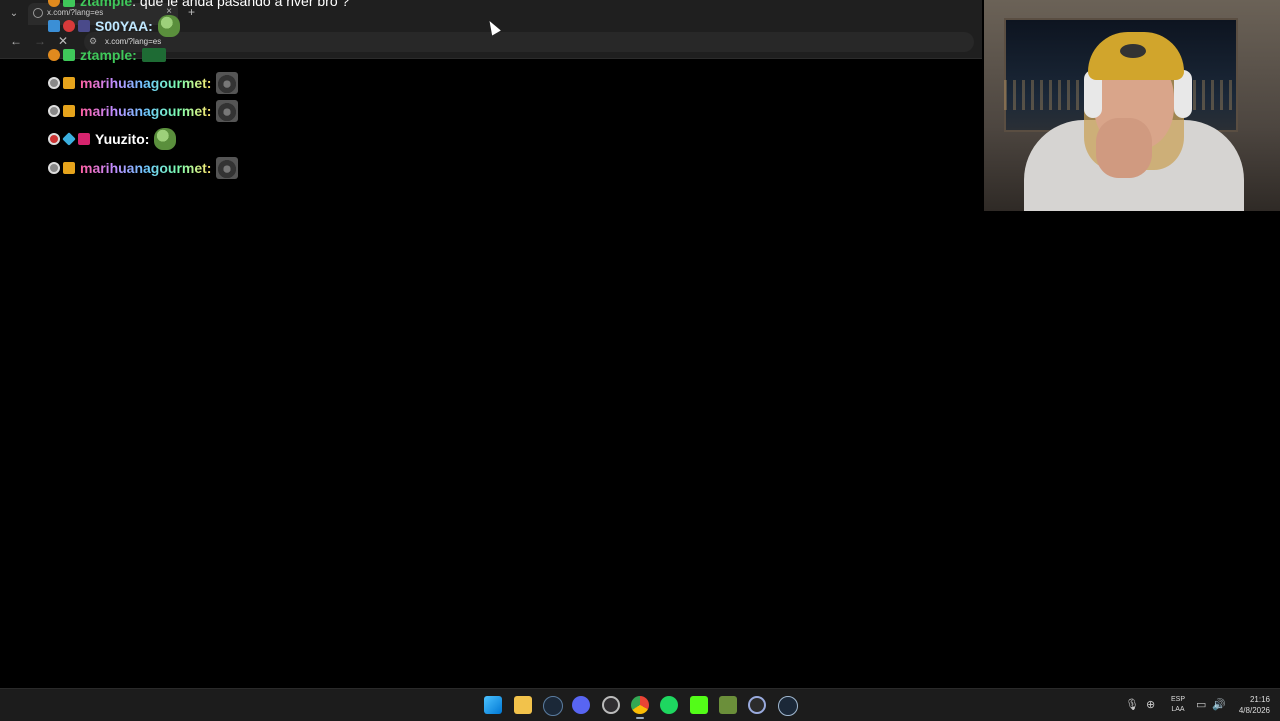 This screenshot has height=721, width=1280. Describe the element at coordinates (699, 705) in the screenshot. I see `kick-icon` at that location.